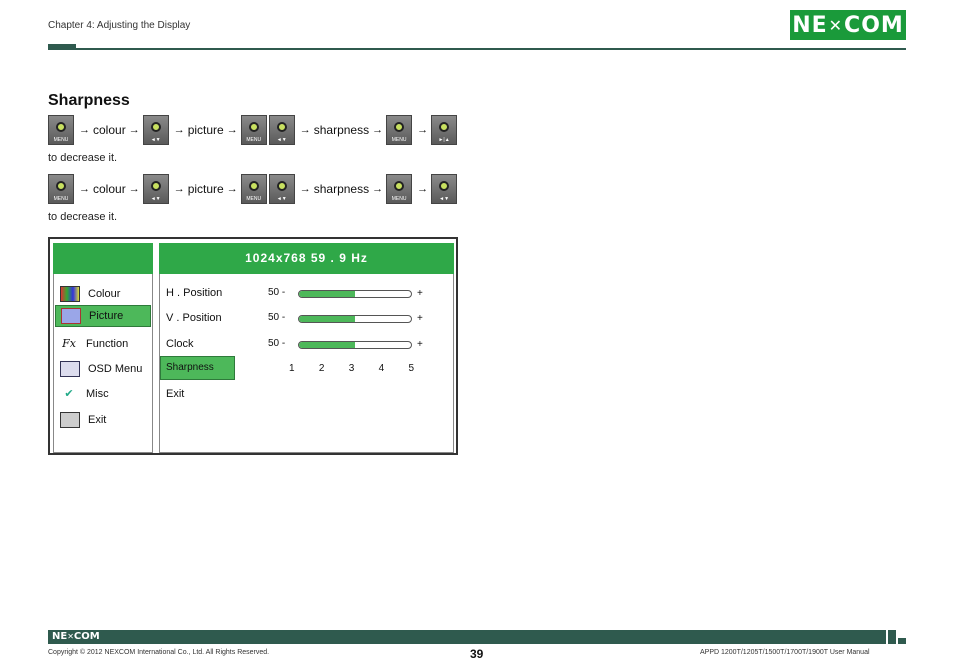 The image size is (954, 672). I want to click on osd-menu-item-osd-menu: OSD Menu, so click(105, 369).